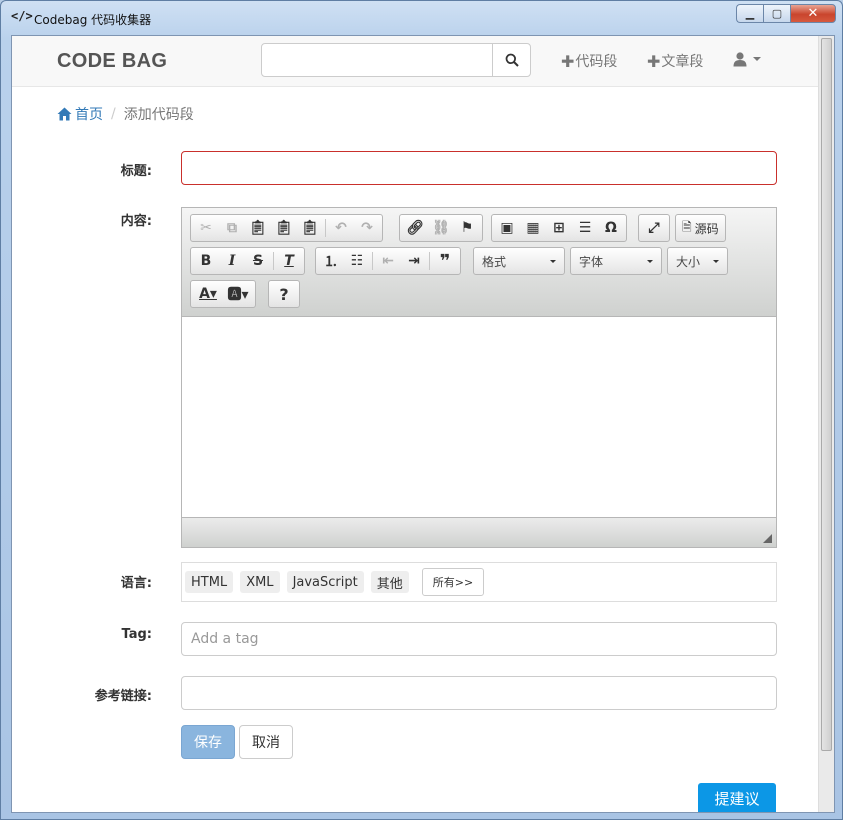  I want to click on vertical-scrollbar, so click(826, 424).